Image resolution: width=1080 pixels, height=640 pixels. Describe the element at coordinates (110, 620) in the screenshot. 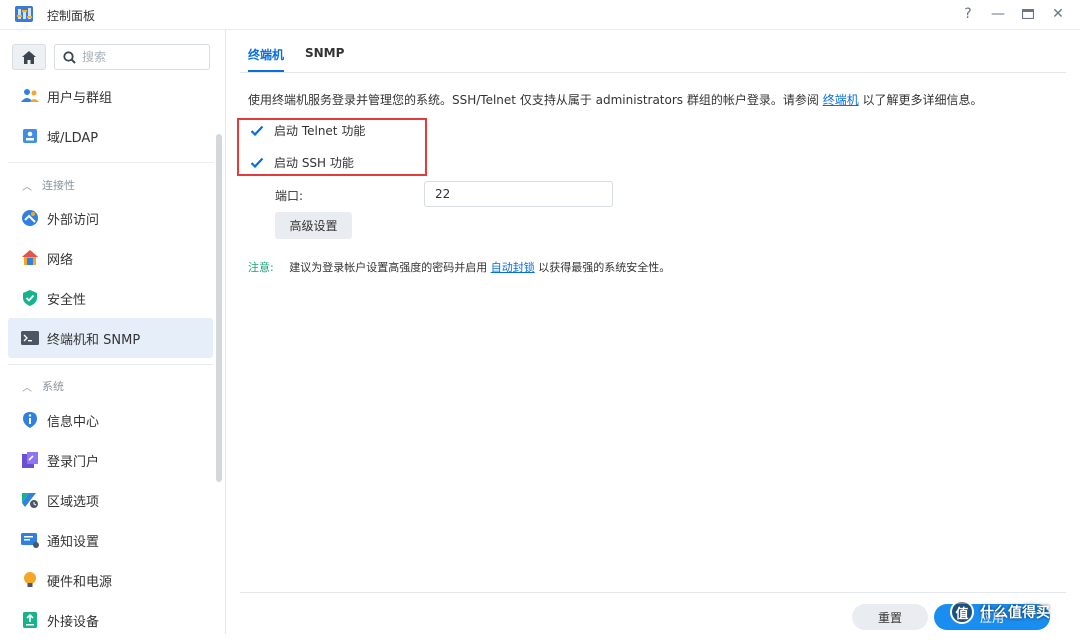

I see `sidebar-item-external-devices: 外接设备` at that location.